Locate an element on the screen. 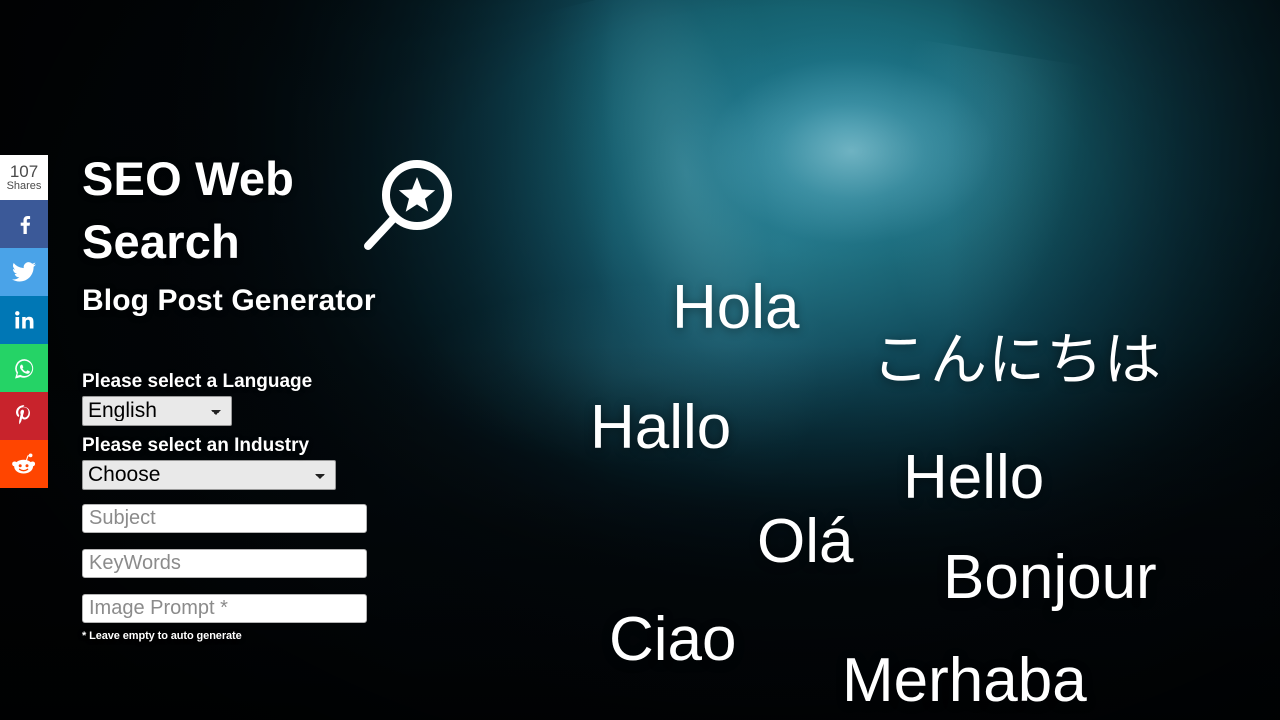  greeting-hallo: Hallo is located at coordinates (661, 427).